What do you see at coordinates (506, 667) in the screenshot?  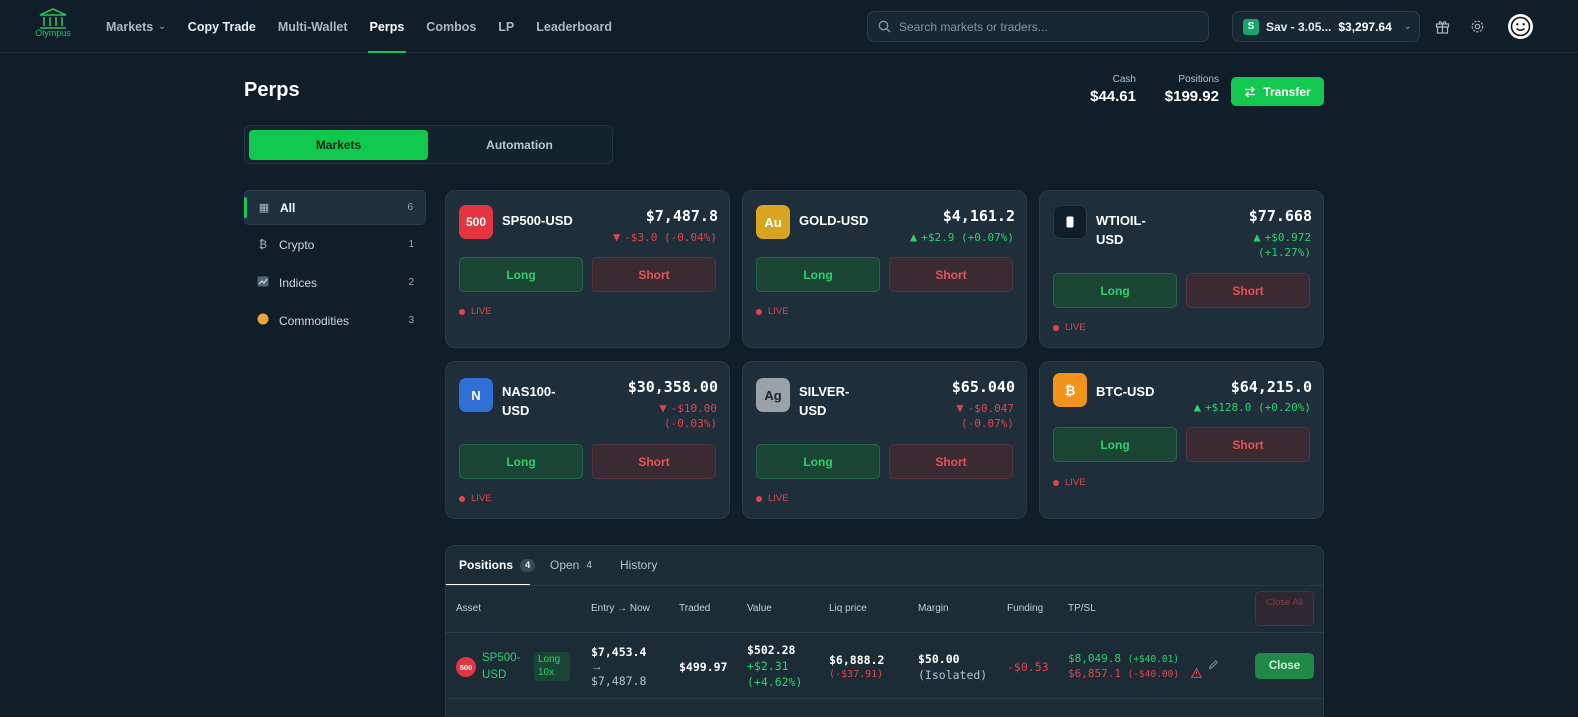 I see `position-asset: SP500-USD` at bounding box center [506, 667].